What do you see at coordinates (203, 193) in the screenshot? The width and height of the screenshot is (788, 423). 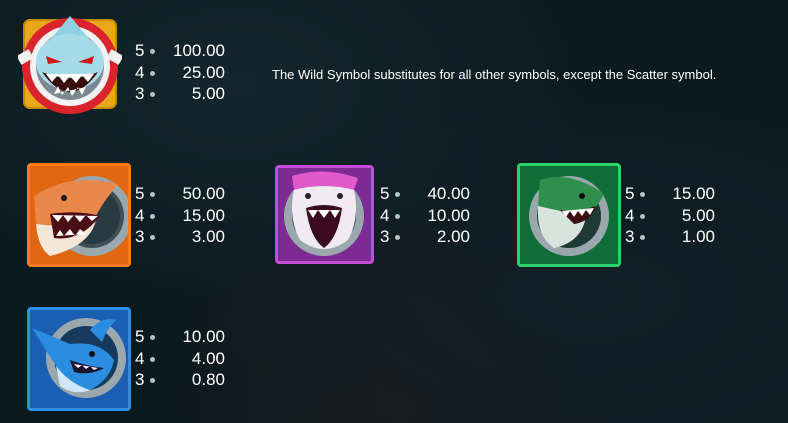 I see `payout-value: 50.00` at bounding box center [203, 193].